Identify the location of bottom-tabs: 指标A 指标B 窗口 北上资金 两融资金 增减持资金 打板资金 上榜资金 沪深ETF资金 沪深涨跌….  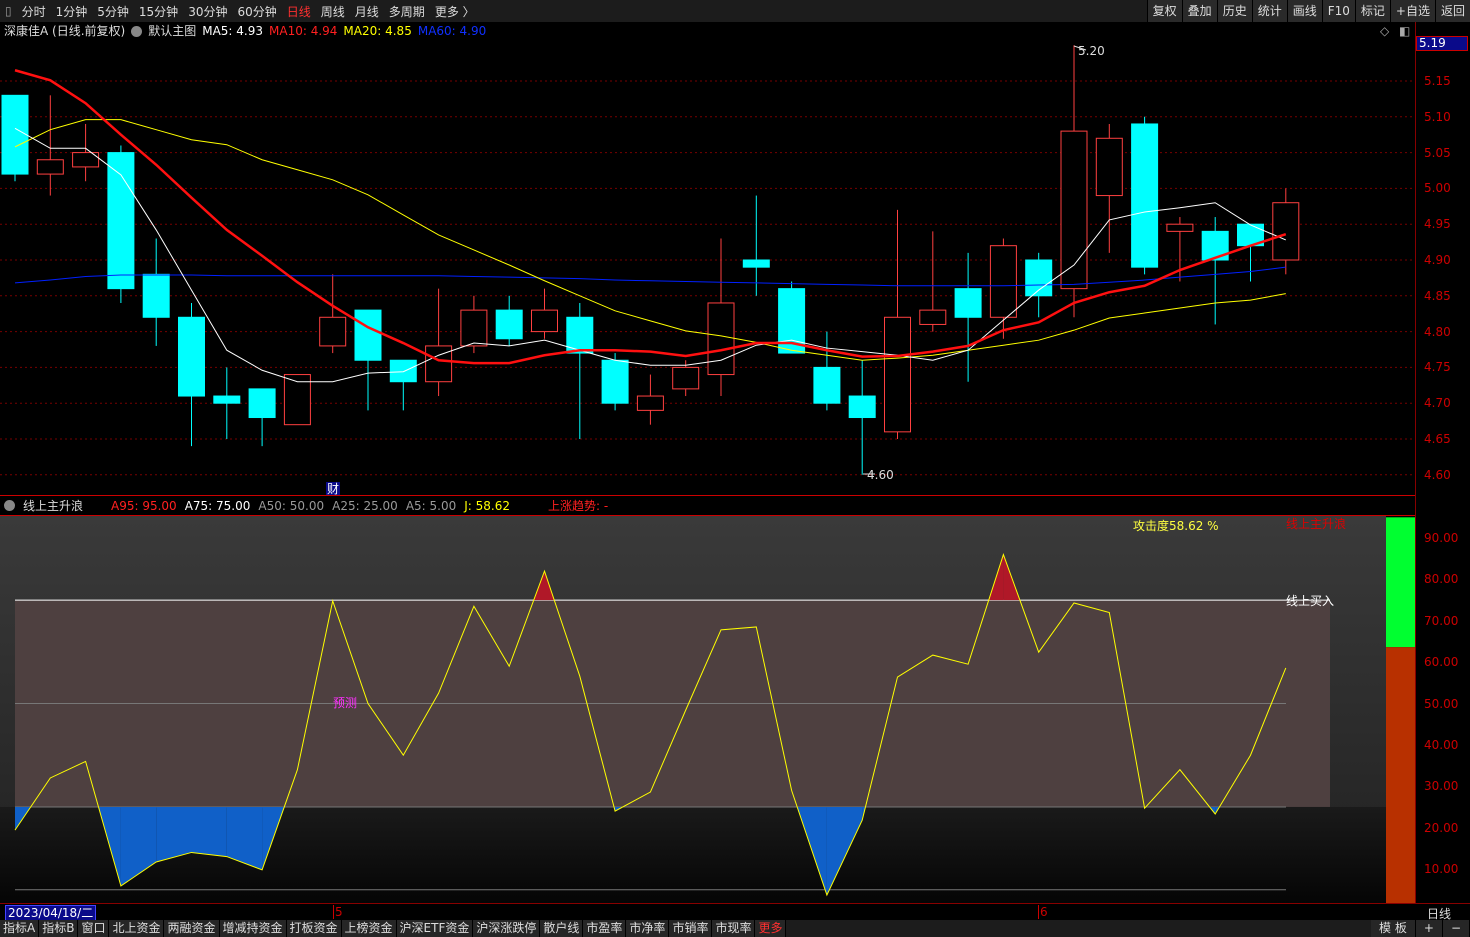
(735, 928).